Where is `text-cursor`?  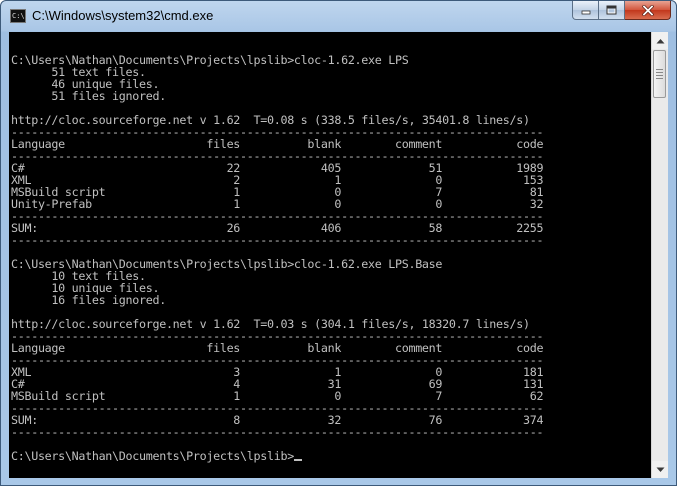
text-cursor is located at coordinates (297, 460).